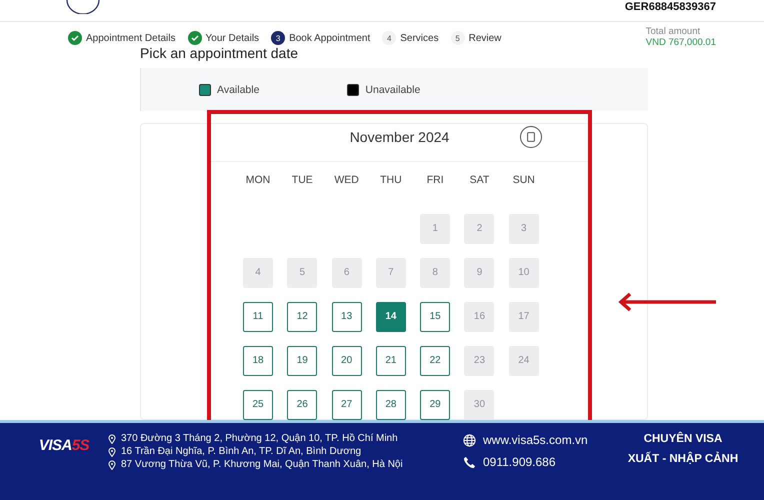  What do you see at coordinates (302, 405) in the screenshot?
I see `day-cell: 26` at bounding box center [302, 405].